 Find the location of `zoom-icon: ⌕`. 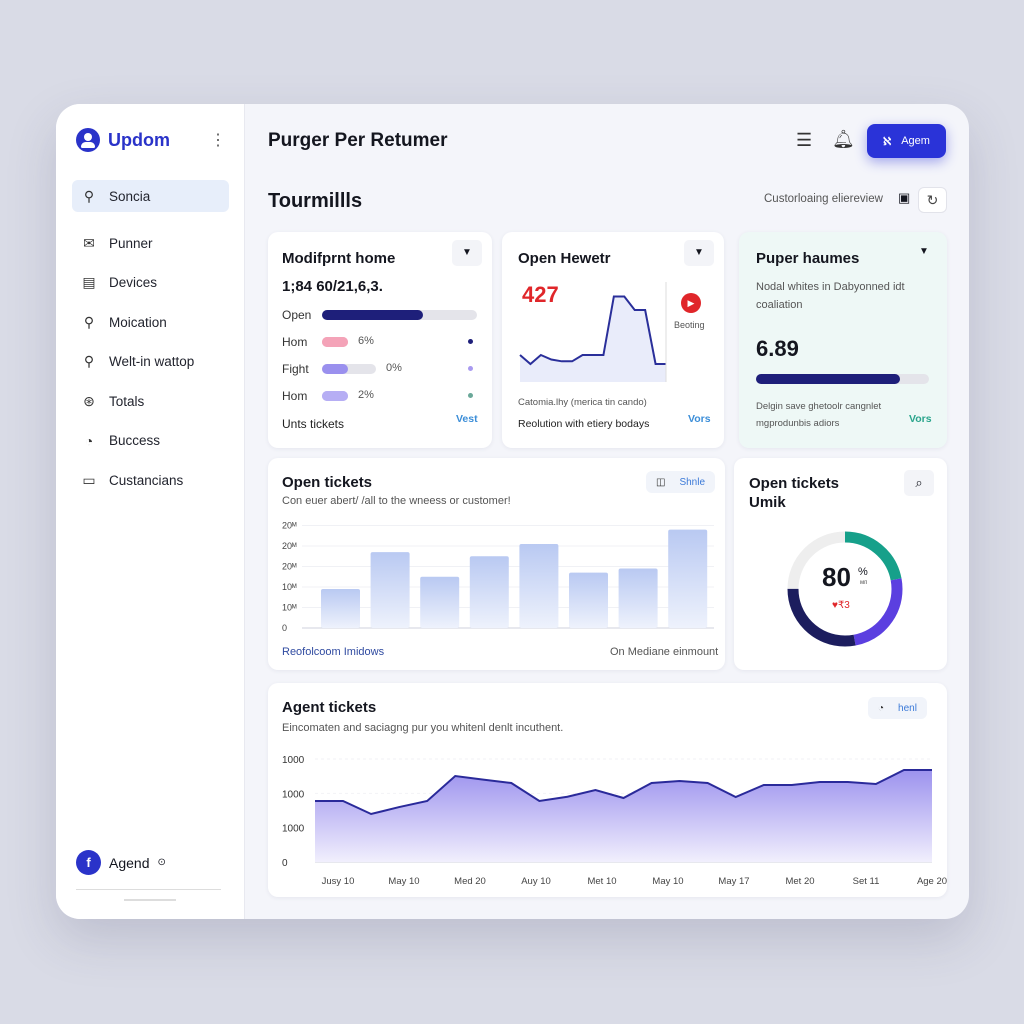

zoom-icon: ⌕ is located at coordinates (919, 483).